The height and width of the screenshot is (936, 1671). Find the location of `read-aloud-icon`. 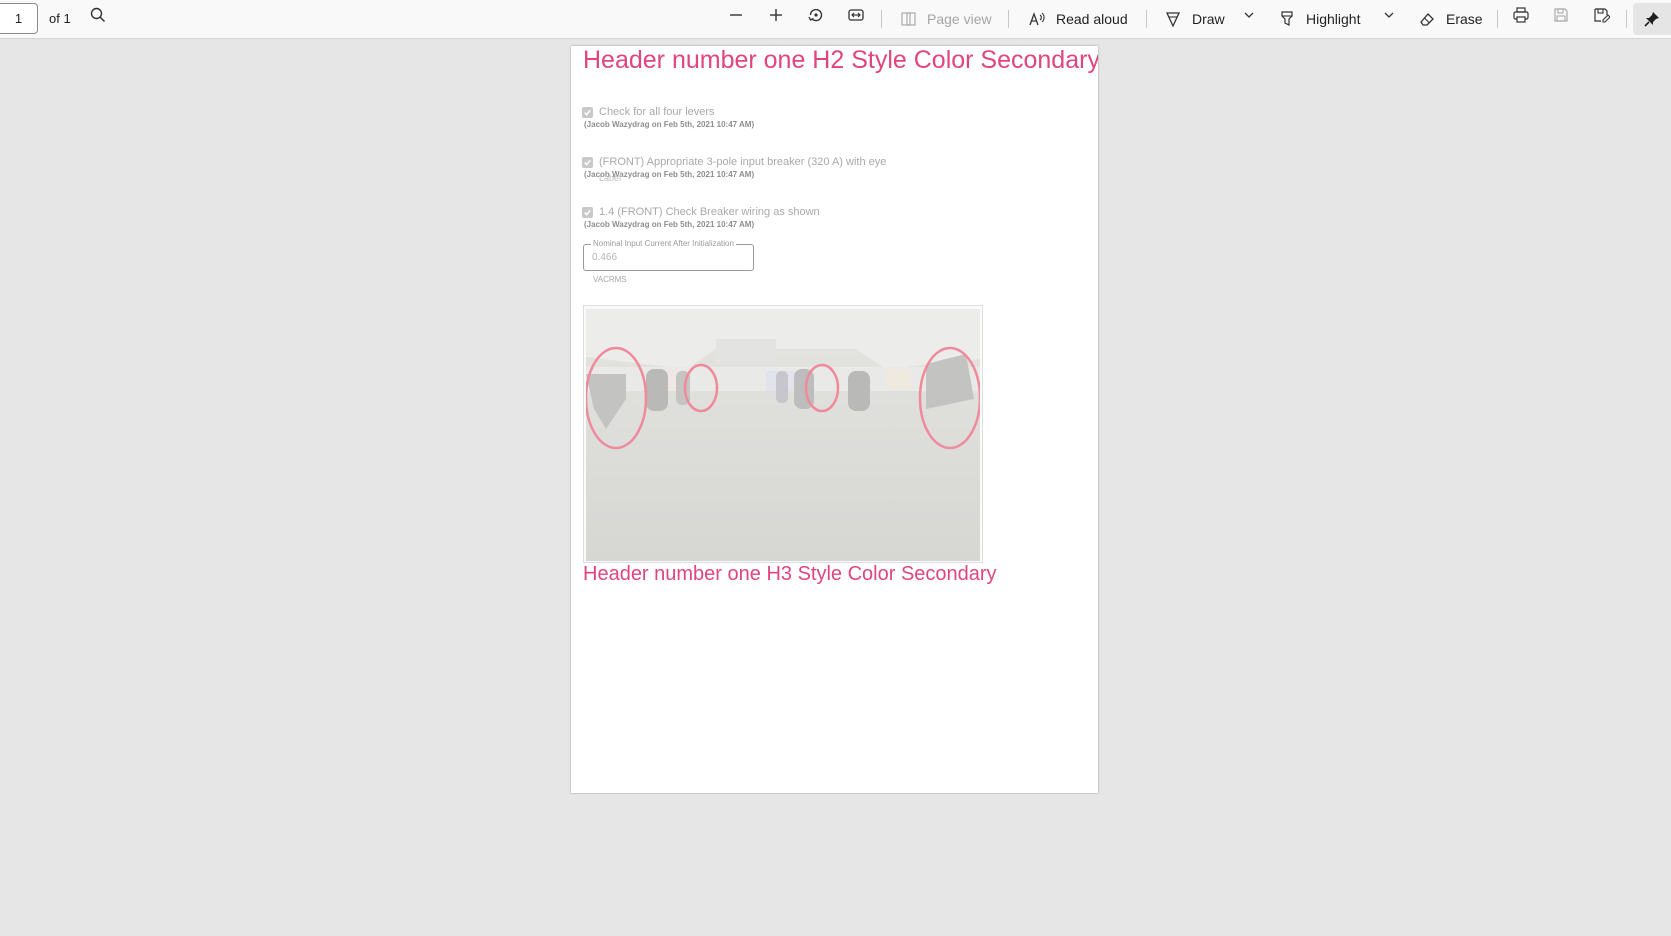

read-aloud-icon is located at coordinates (1037, 19).